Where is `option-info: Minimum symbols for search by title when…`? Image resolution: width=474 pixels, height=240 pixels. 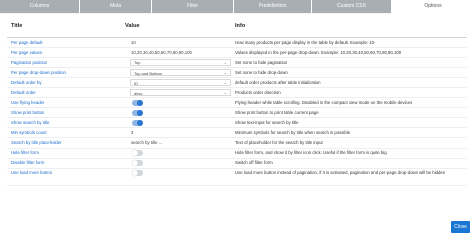 option-info: Minimum symbols for search by title when… is located at coordinates (293, 132).